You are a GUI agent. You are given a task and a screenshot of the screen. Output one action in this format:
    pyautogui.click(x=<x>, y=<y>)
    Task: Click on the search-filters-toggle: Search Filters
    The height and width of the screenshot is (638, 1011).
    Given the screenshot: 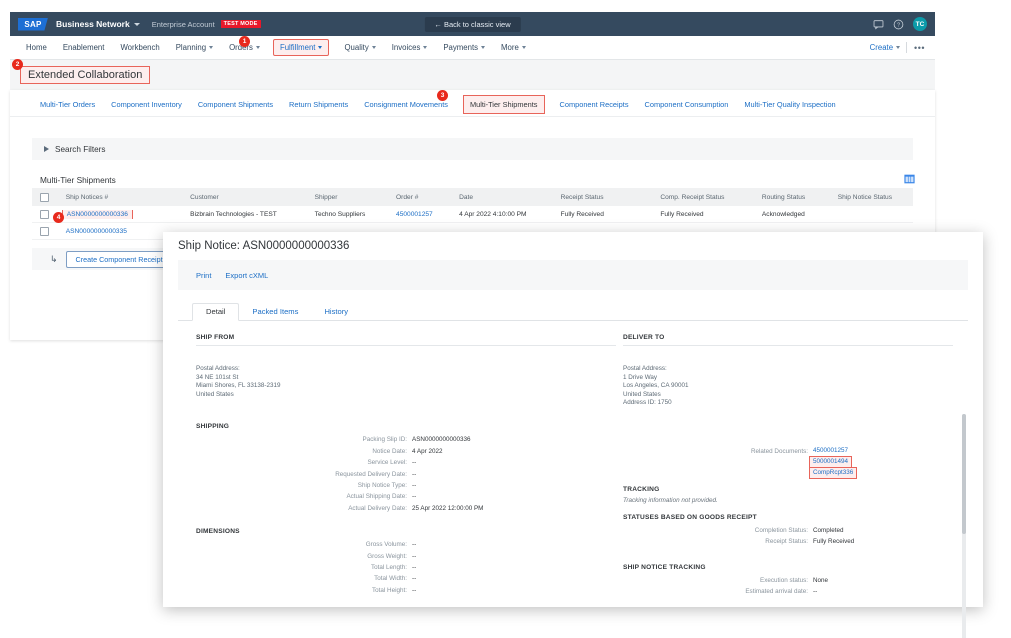 What is the action you would take?
    pyautogui.click(x=472, y=149)
    